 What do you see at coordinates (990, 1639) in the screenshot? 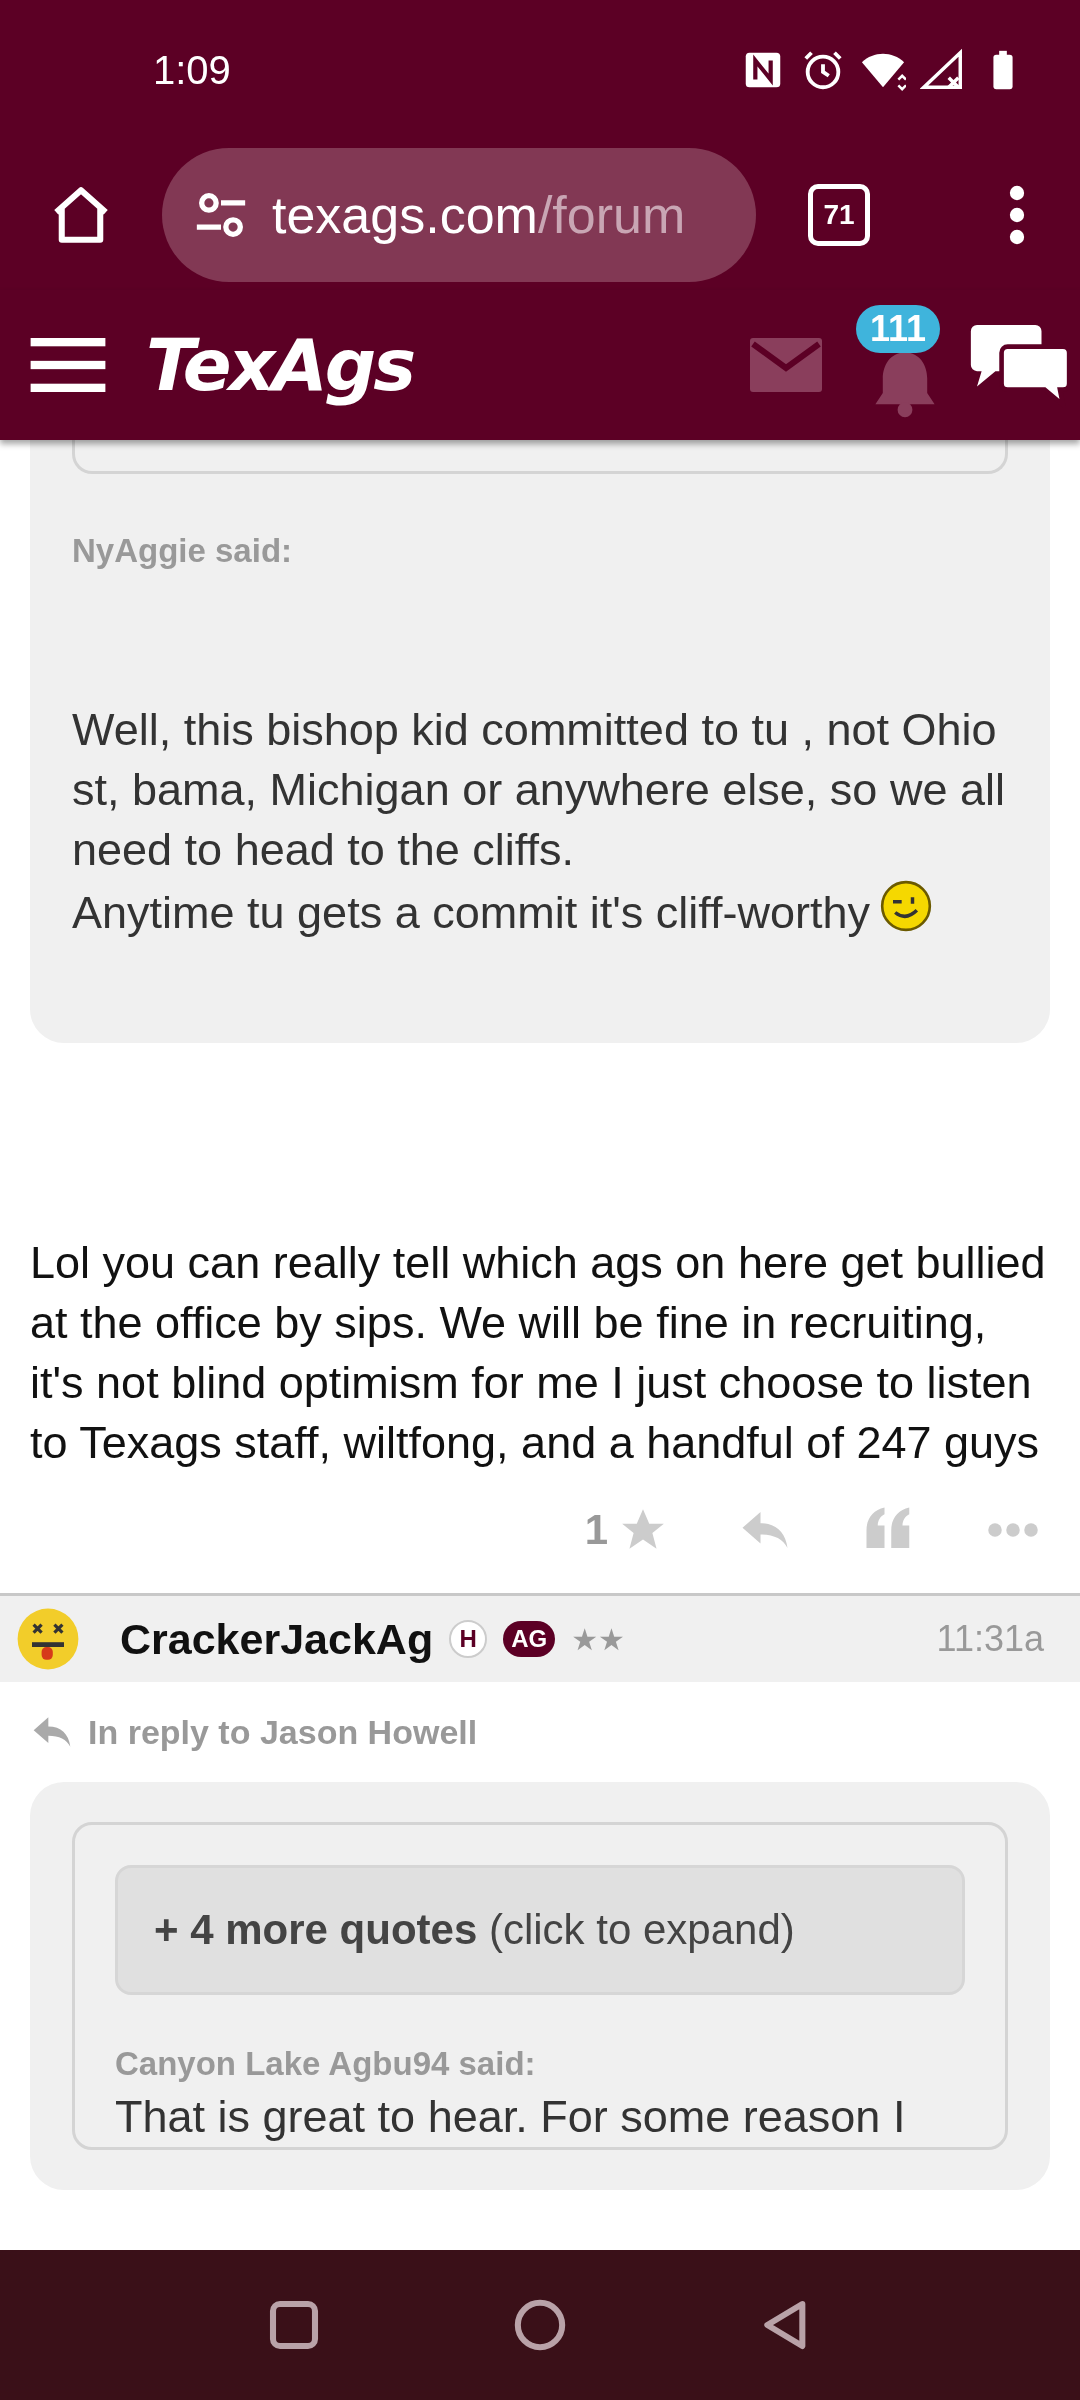
I see `post-time: 11:31a` at bounding box center [990, 1639].